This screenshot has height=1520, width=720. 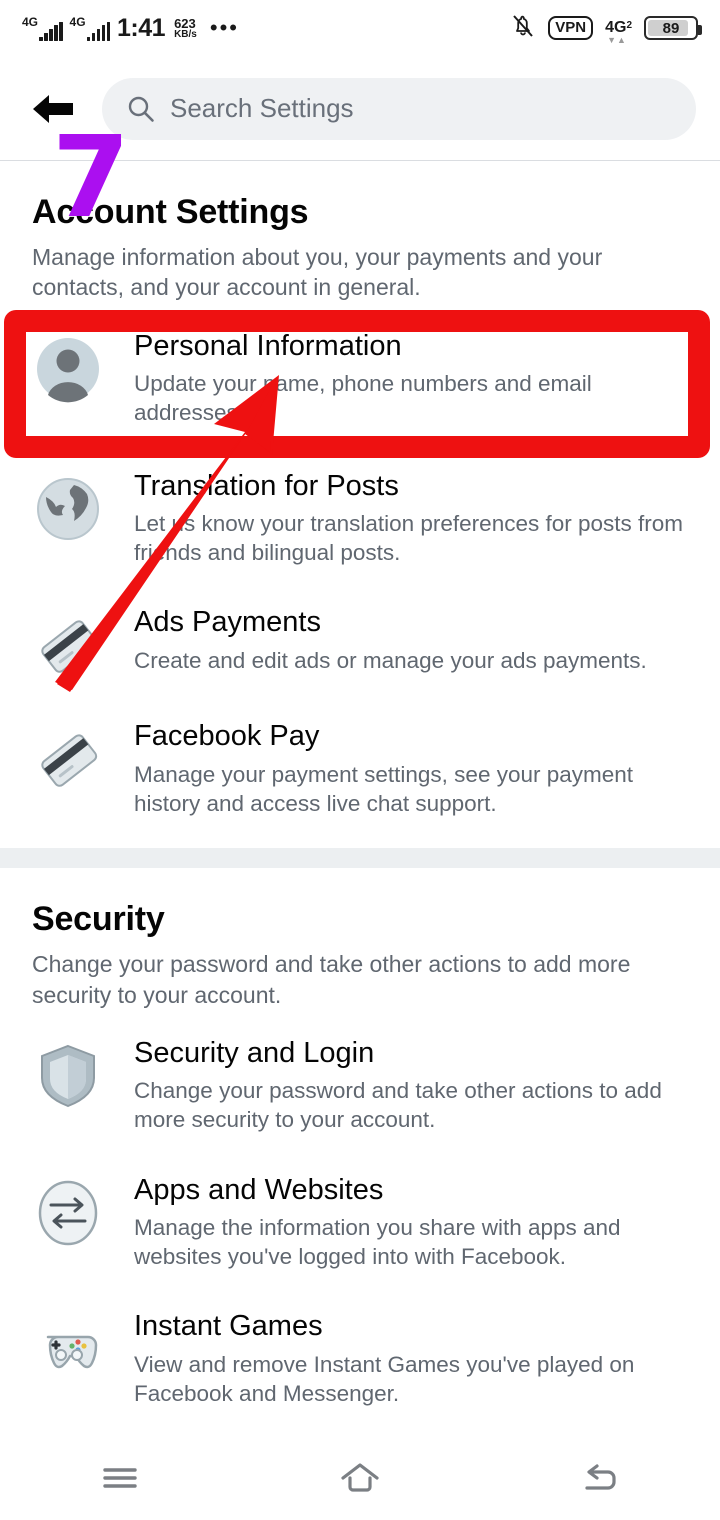 I want to click on signal-strength-sim2-icon: 4G, so click(x=90, y=28).